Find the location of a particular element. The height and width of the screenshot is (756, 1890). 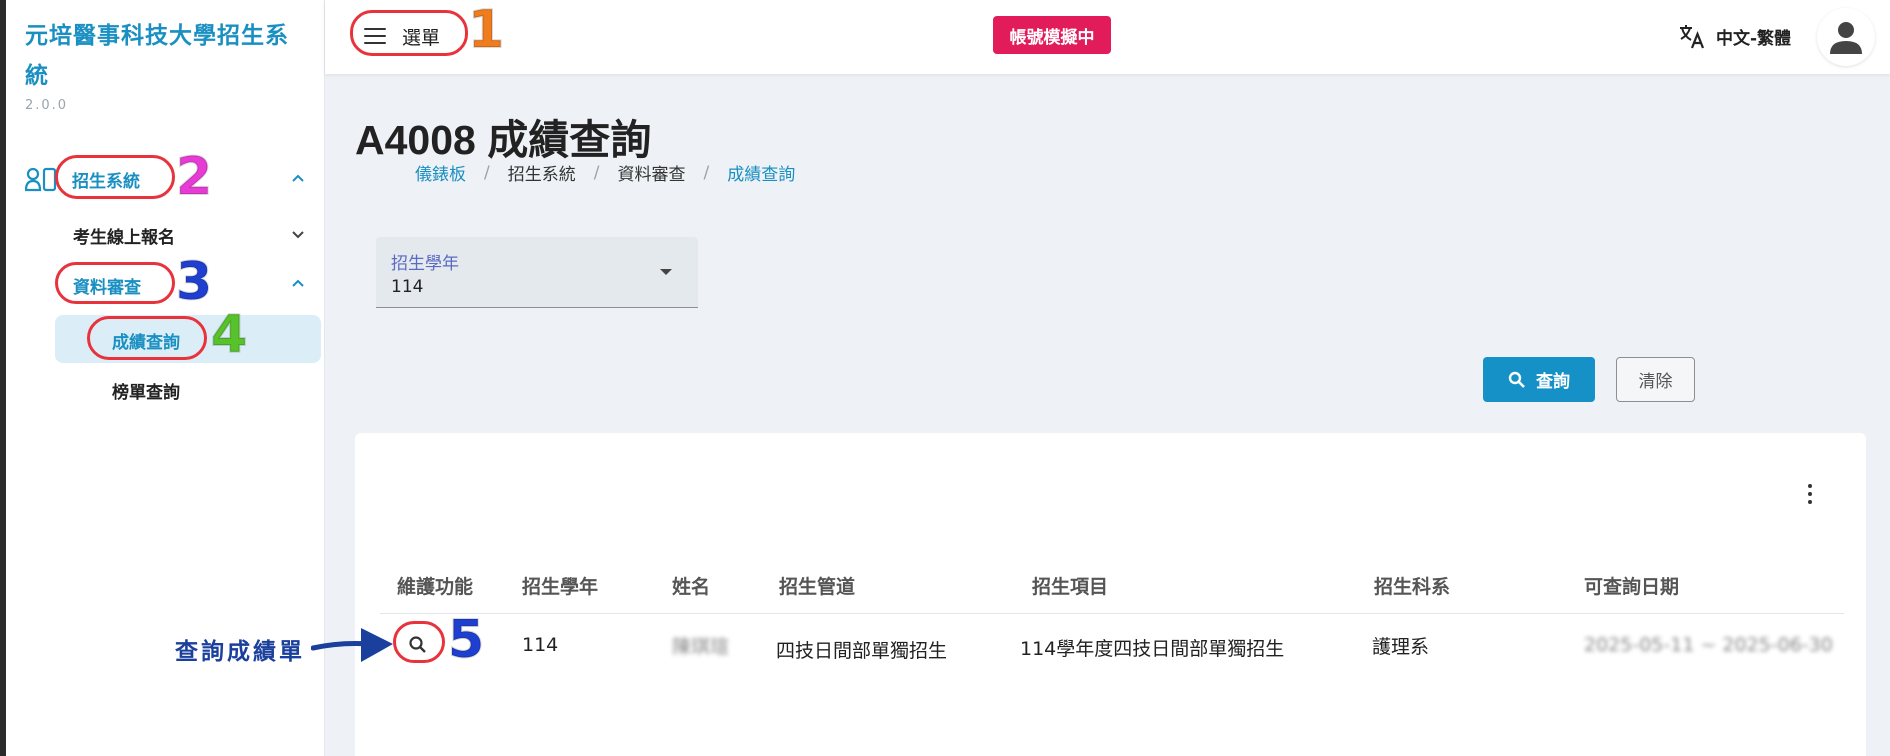

column-header-name: 姓名 is located at coordinates (691, 587).